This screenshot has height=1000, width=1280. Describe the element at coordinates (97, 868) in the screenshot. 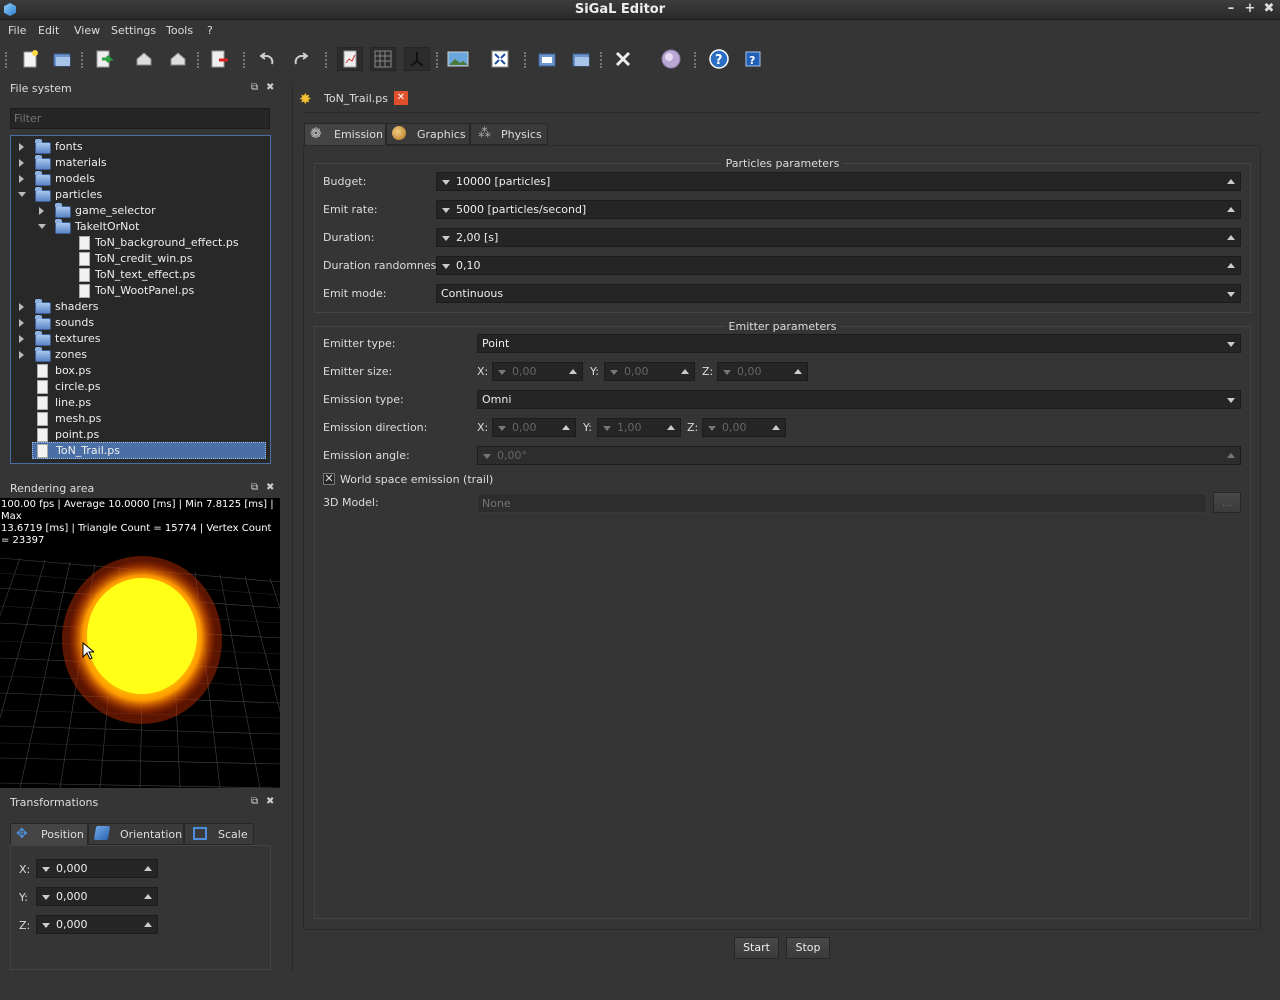

I see `position-x-spinbox: 0,000` at that location.